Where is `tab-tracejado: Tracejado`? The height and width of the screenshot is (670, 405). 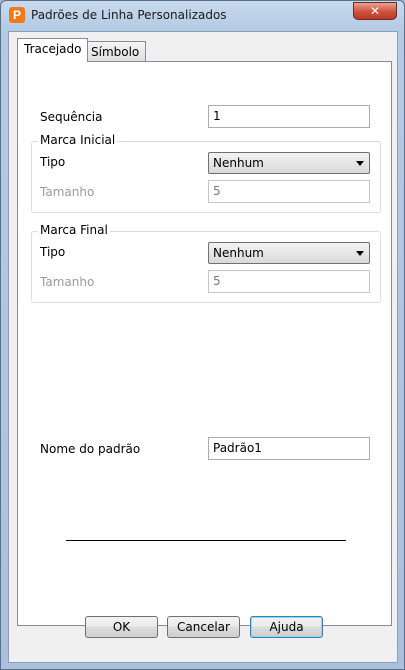 tab-tracejado: Tracejado is located at coordinates (53, 50).